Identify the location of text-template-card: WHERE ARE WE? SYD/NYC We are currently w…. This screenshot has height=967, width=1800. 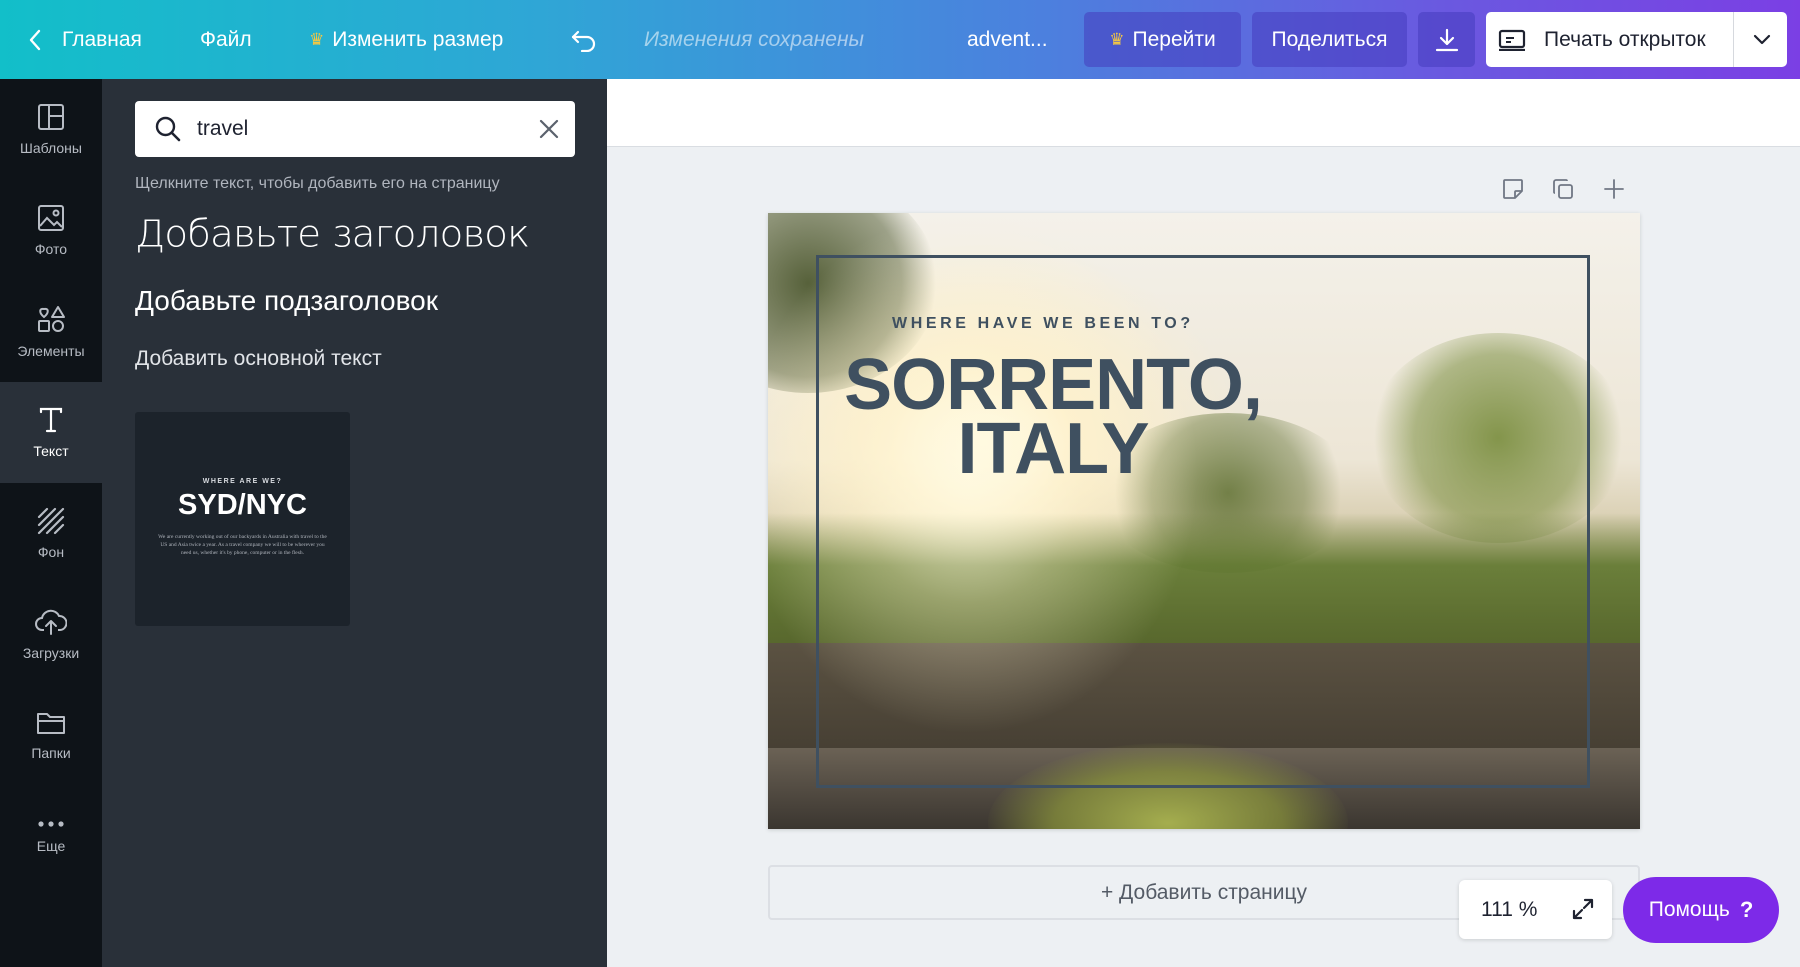
(242, 519).